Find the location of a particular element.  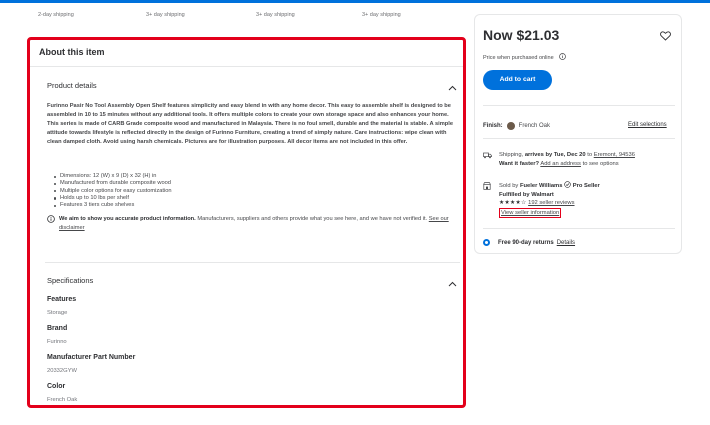

shipping-to: to is located at coordinates (590, 155).